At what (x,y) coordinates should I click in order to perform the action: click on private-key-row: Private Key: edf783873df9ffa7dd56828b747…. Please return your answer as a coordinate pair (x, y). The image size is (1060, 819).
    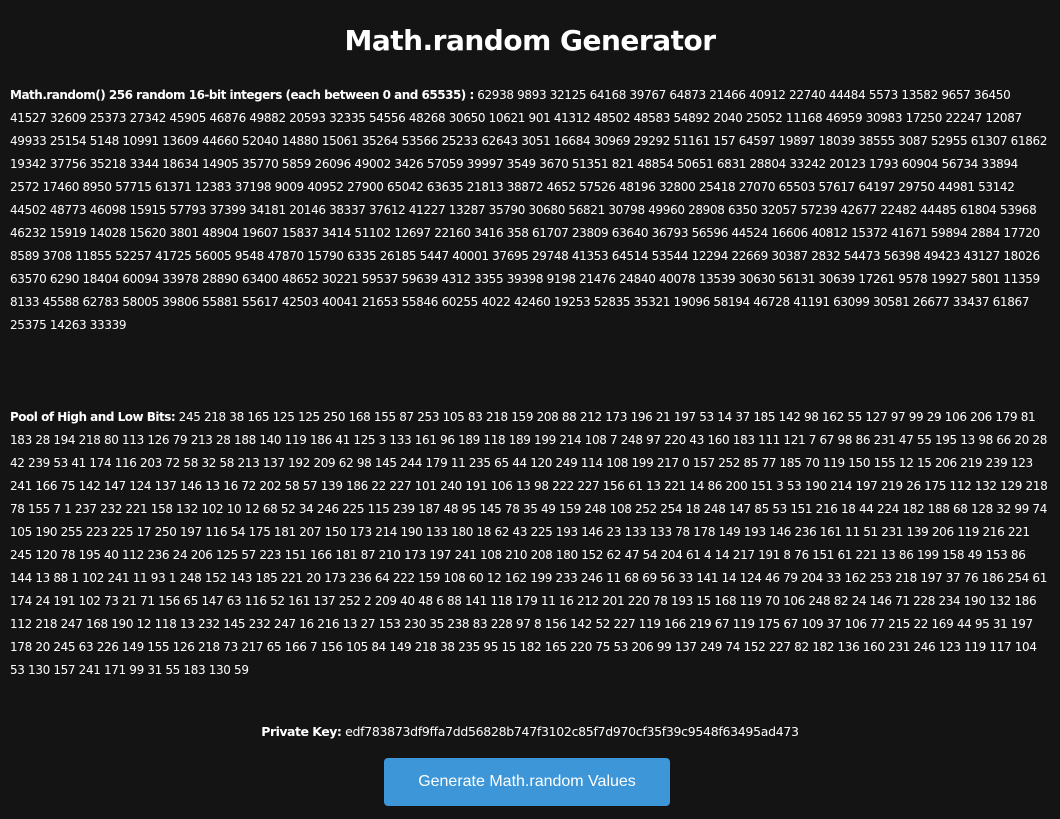
    Looking at the image, I should click on (530, 732).